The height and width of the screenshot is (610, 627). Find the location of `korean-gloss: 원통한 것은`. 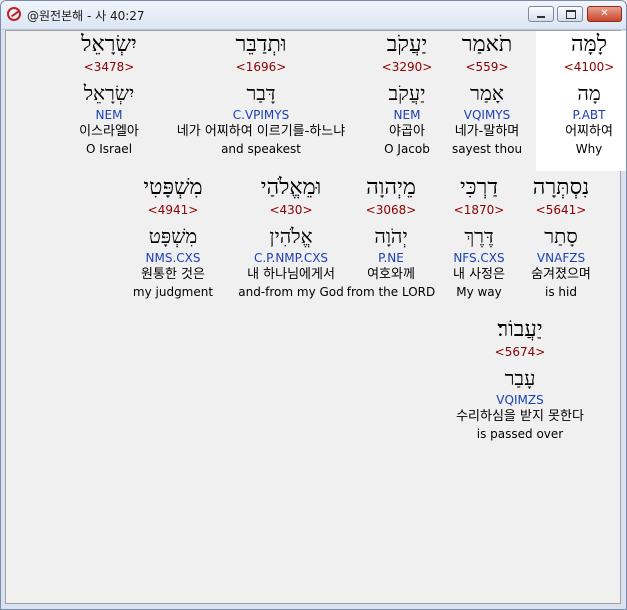

korean-gloss: 원통한 것은 is located at coordinates (173, 274).